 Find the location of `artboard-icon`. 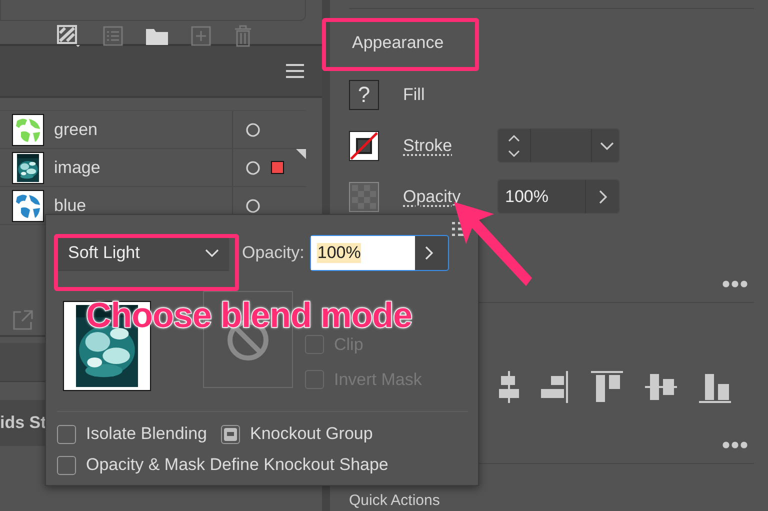

artboard-icon is located at coordinates (69, 36).